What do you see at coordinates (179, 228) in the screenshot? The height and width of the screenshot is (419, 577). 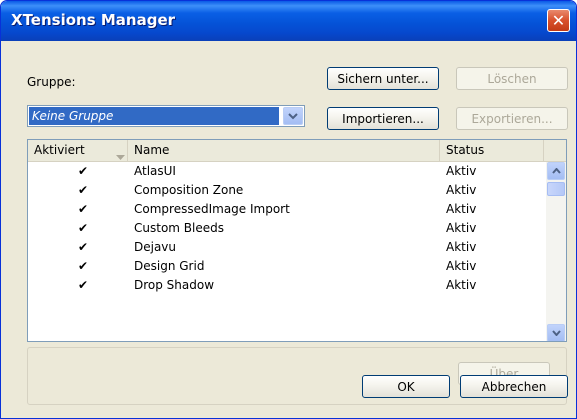 I see `xtension-name: Custom Bleeds` at bounding box center [179, 228].